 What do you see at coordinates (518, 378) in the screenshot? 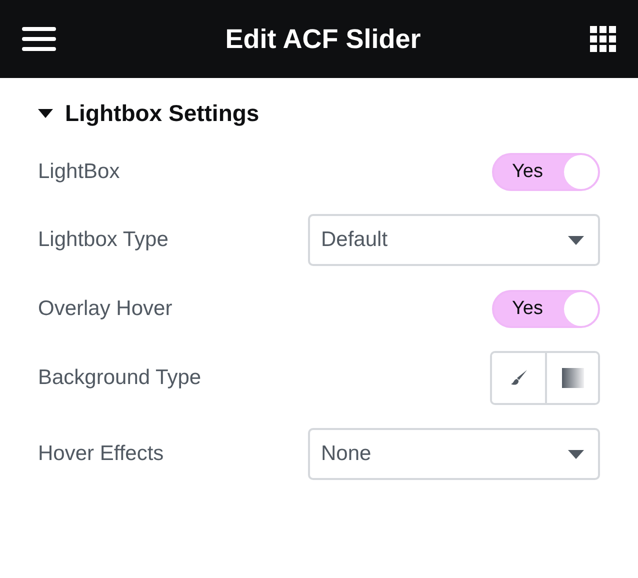
I see `brush-icon` at bounding box center [518, 378].